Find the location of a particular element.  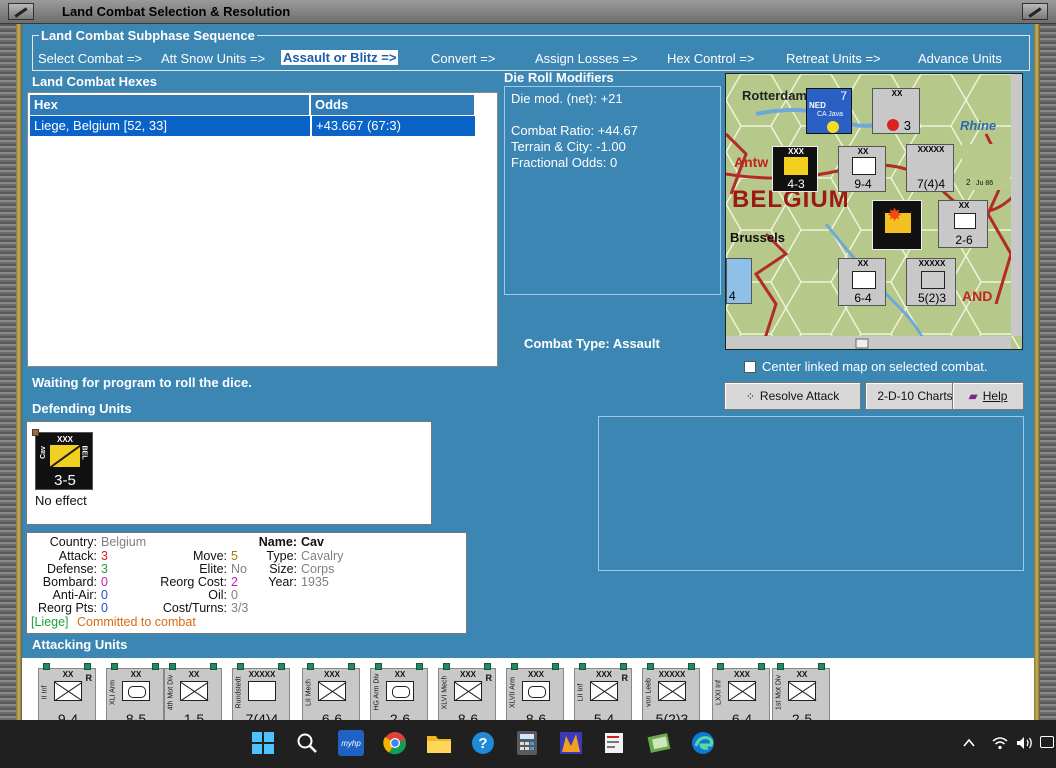

map-unit-rundstedt: XXXXX 7(4)4 is located at coordinates (930, 168).